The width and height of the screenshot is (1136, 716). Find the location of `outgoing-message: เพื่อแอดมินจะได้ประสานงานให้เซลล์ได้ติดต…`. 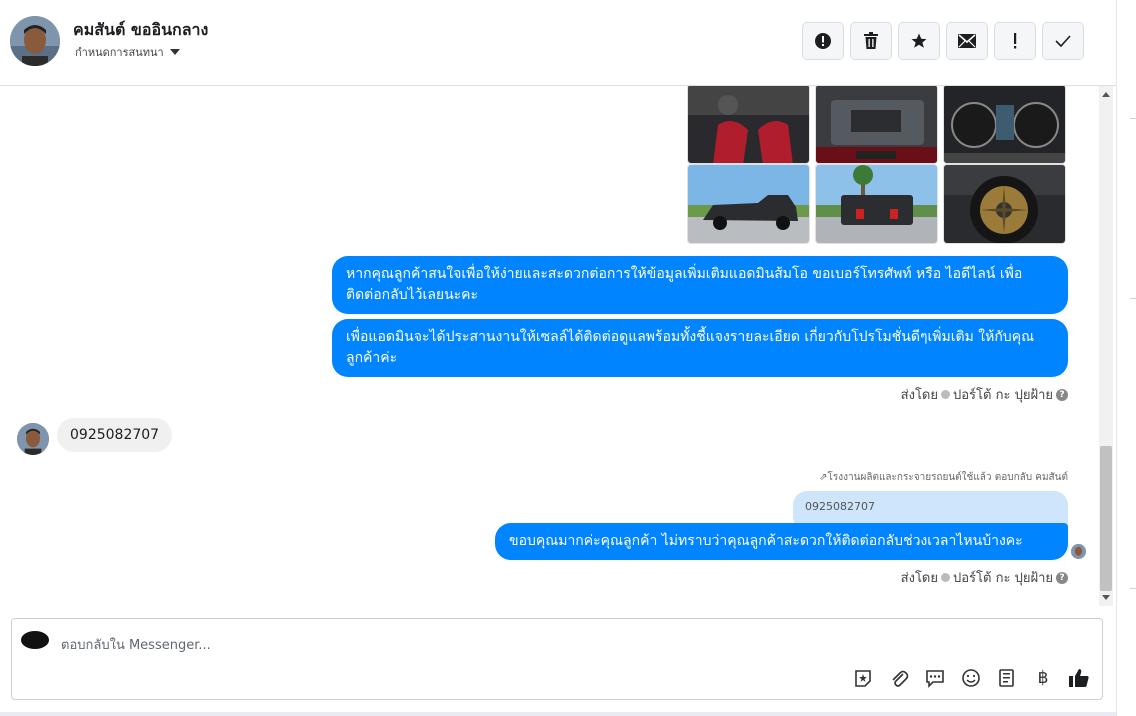

outgoing-message: เพื่อแอดมินจะได้ประสานงานให้เซลล์ได้ติดต… is located at coordinates (700, 348).